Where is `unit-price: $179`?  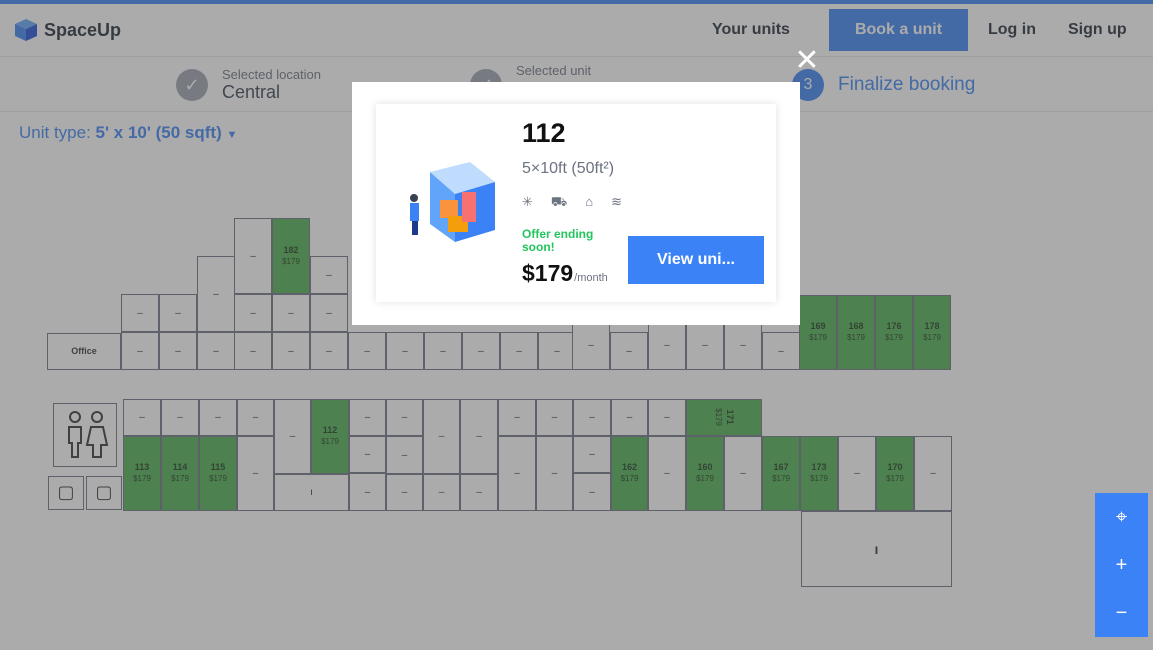 unit-price: $179 is located at coordinates (548, 273).